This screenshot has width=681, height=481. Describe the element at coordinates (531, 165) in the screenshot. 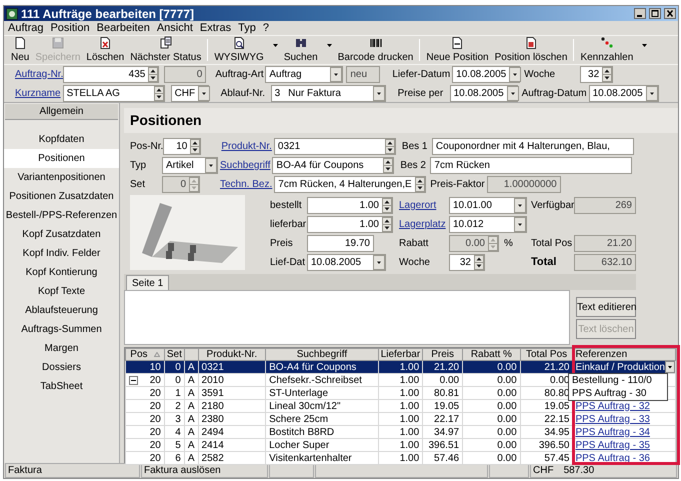

I see `input-field: 7cm Rücken` at that location.